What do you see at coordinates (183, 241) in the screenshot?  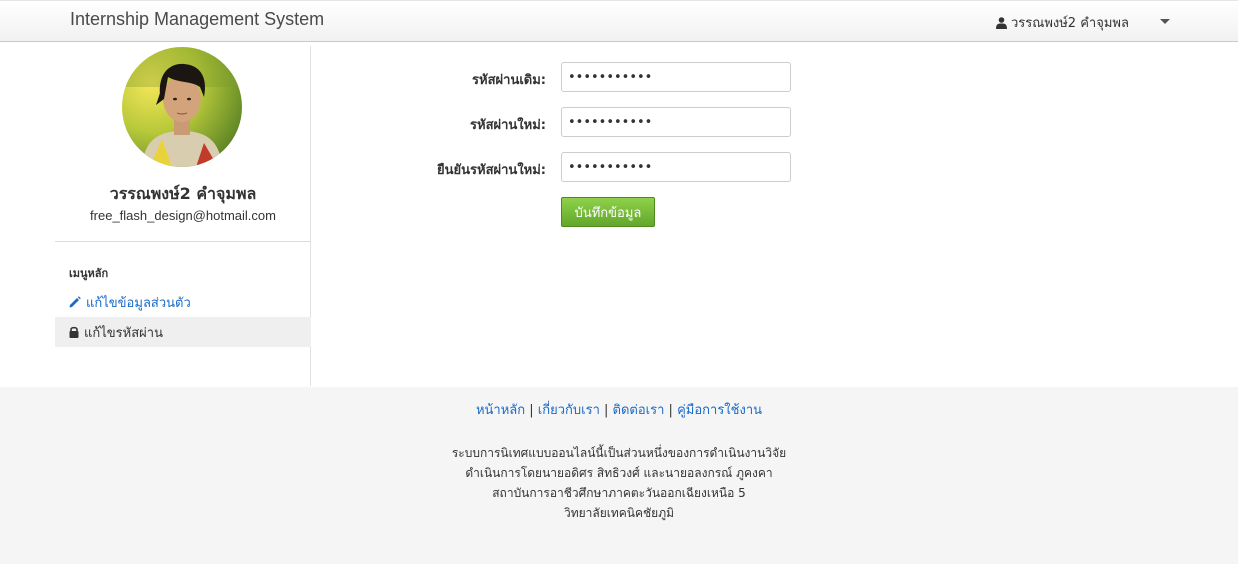 I see `divider` at bounding box center [183, 241].